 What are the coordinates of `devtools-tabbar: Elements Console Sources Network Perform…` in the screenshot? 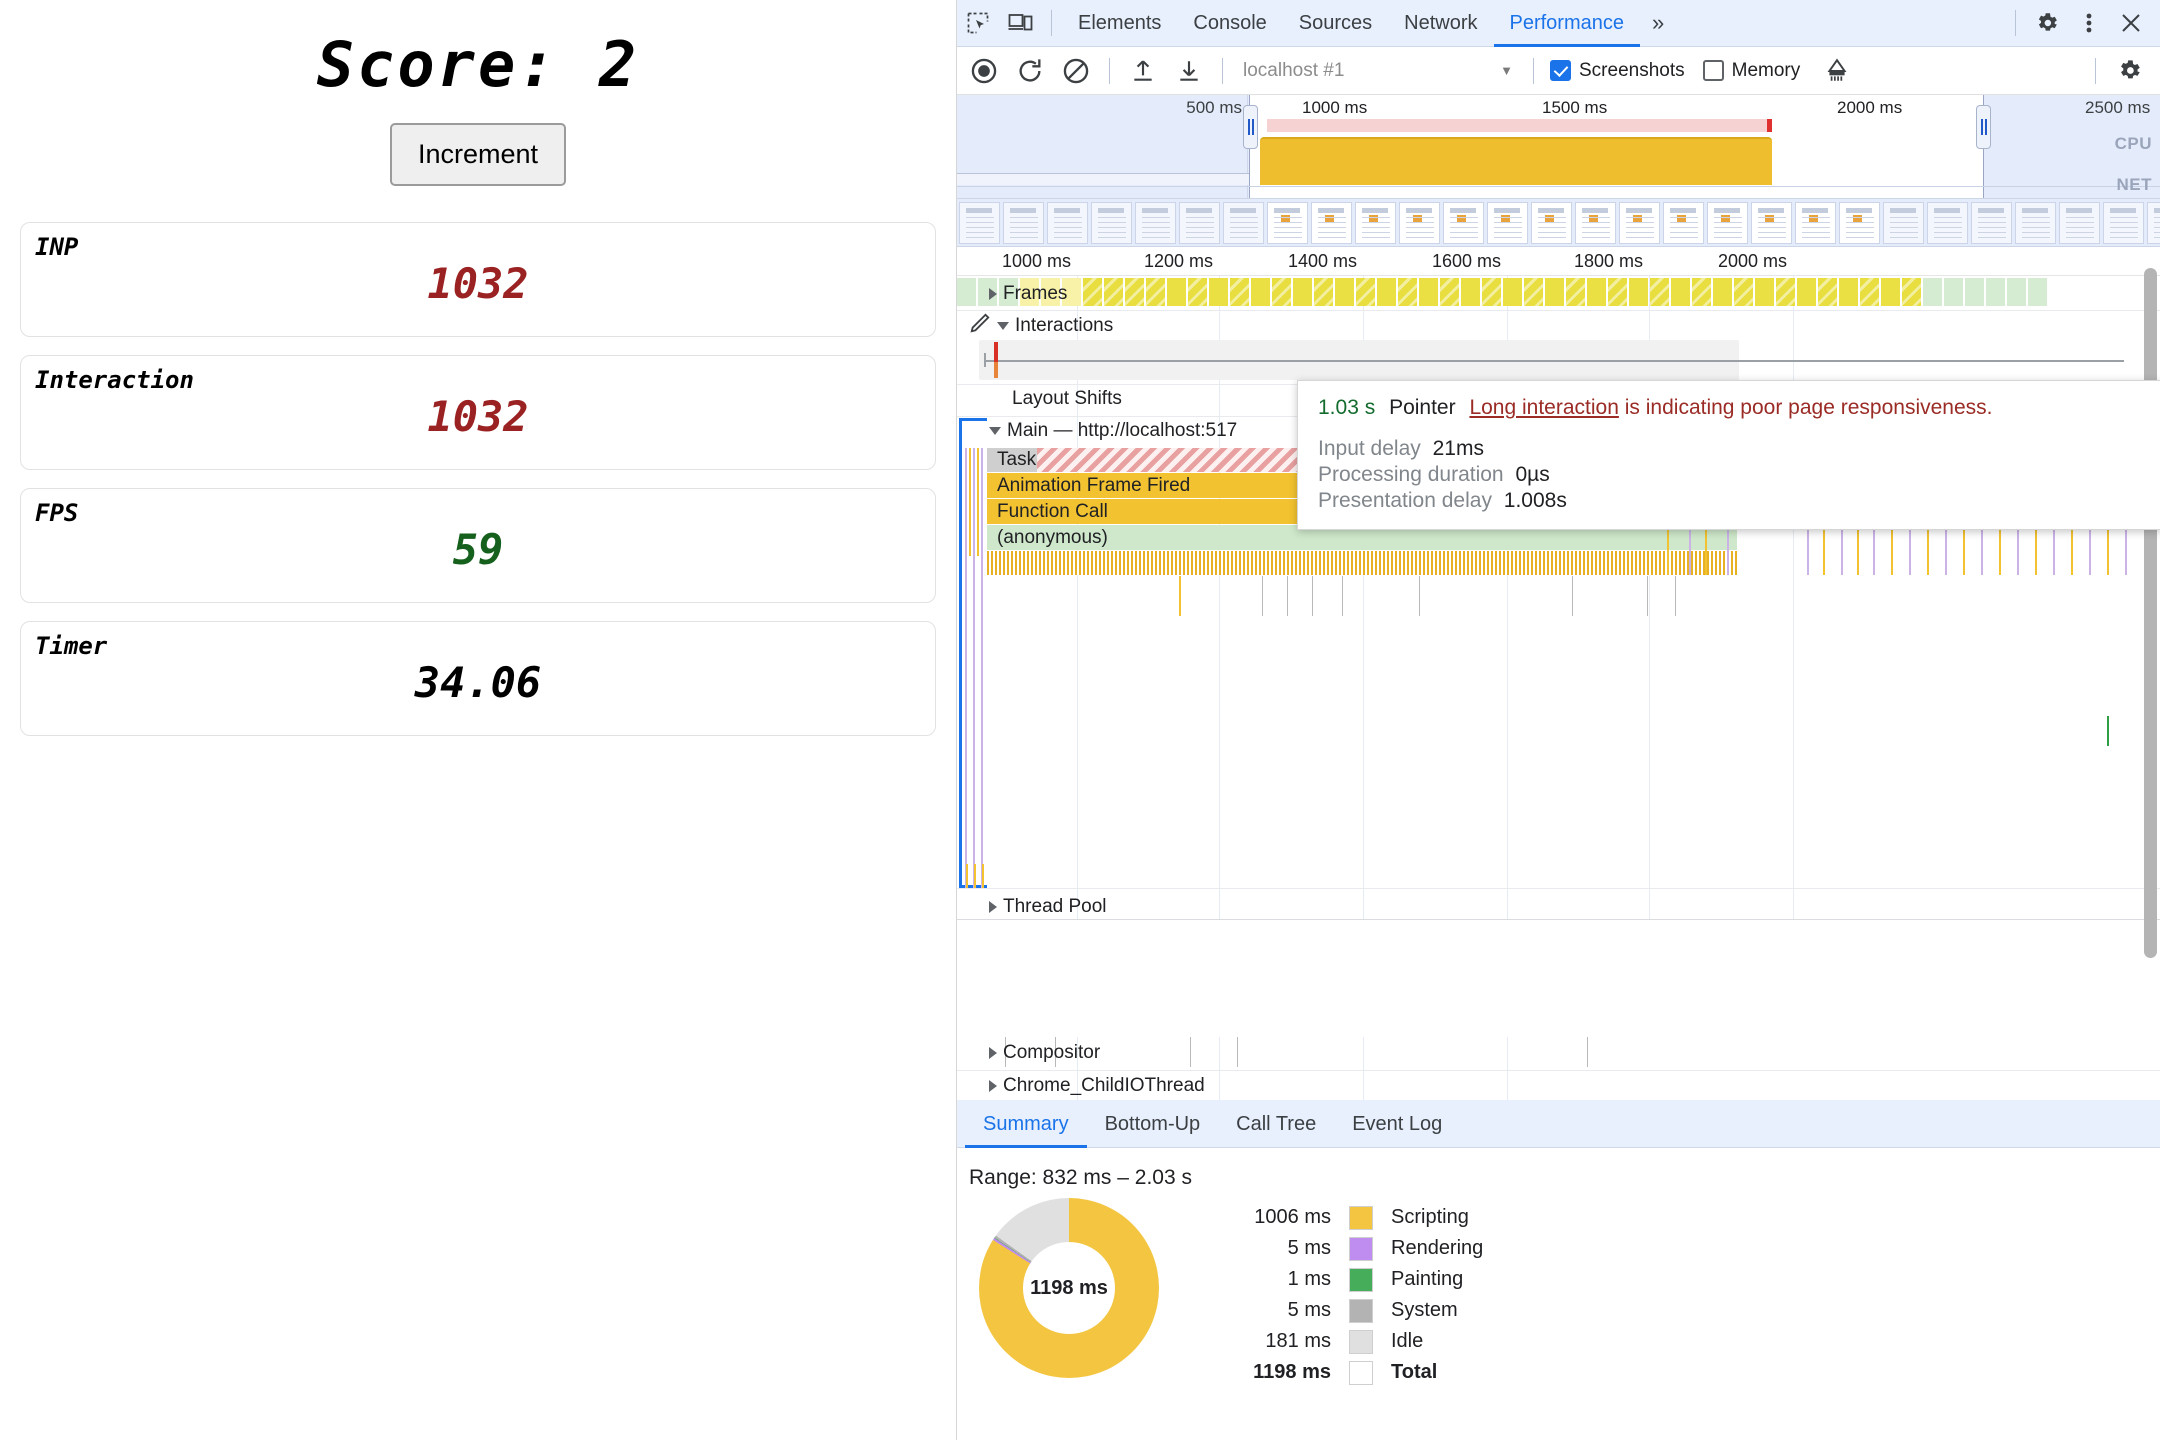 It's located at (1558, 23).